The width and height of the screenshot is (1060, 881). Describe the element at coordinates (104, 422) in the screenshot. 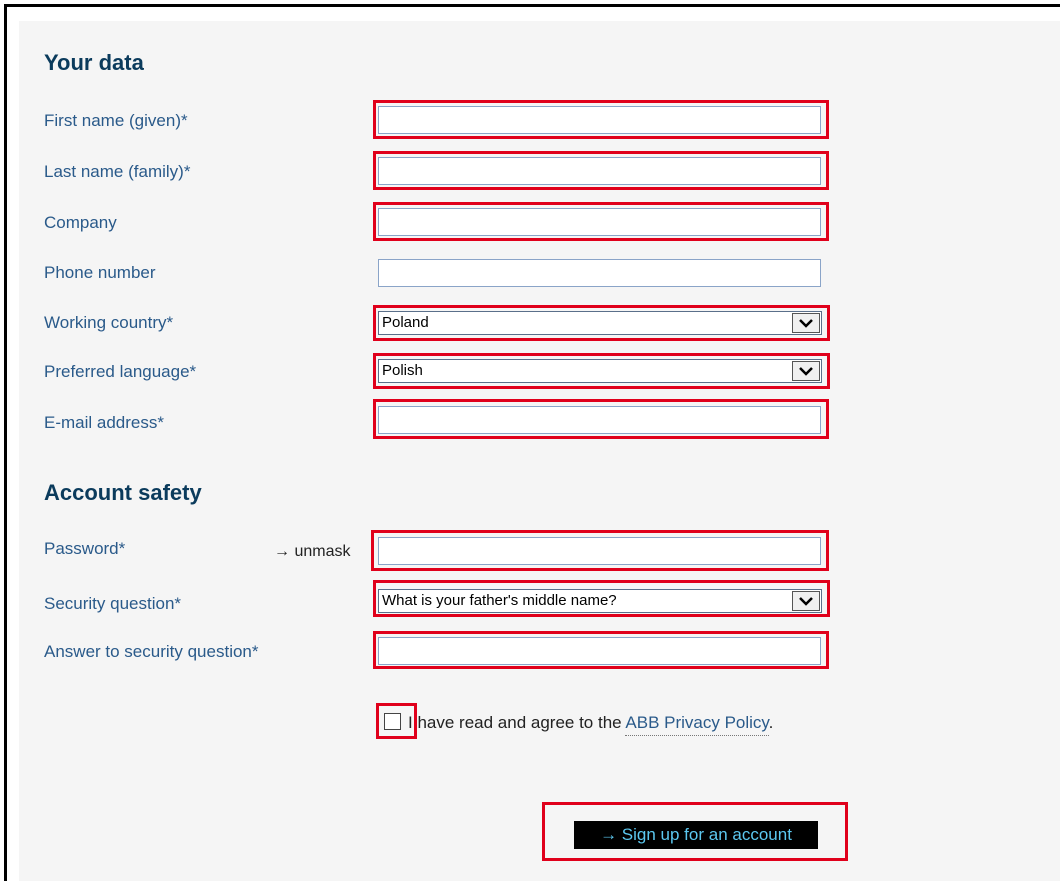

I see `email-label: E-mail address*` at that location.